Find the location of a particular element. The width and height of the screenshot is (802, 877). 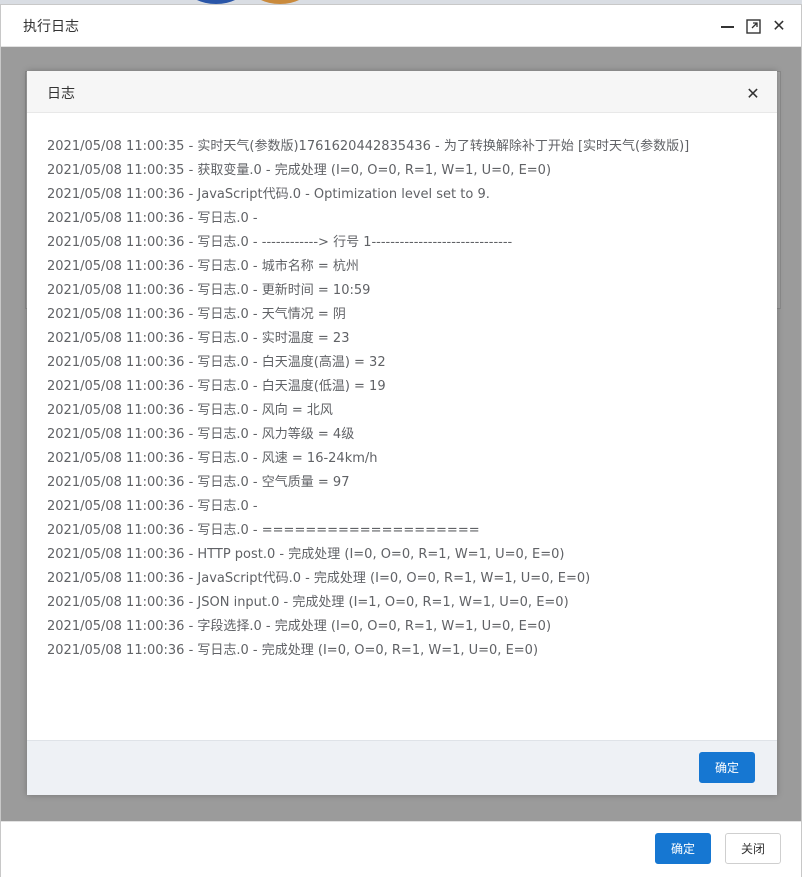

dialog-ok-button: 确定 is located at coordinates (727, 767).